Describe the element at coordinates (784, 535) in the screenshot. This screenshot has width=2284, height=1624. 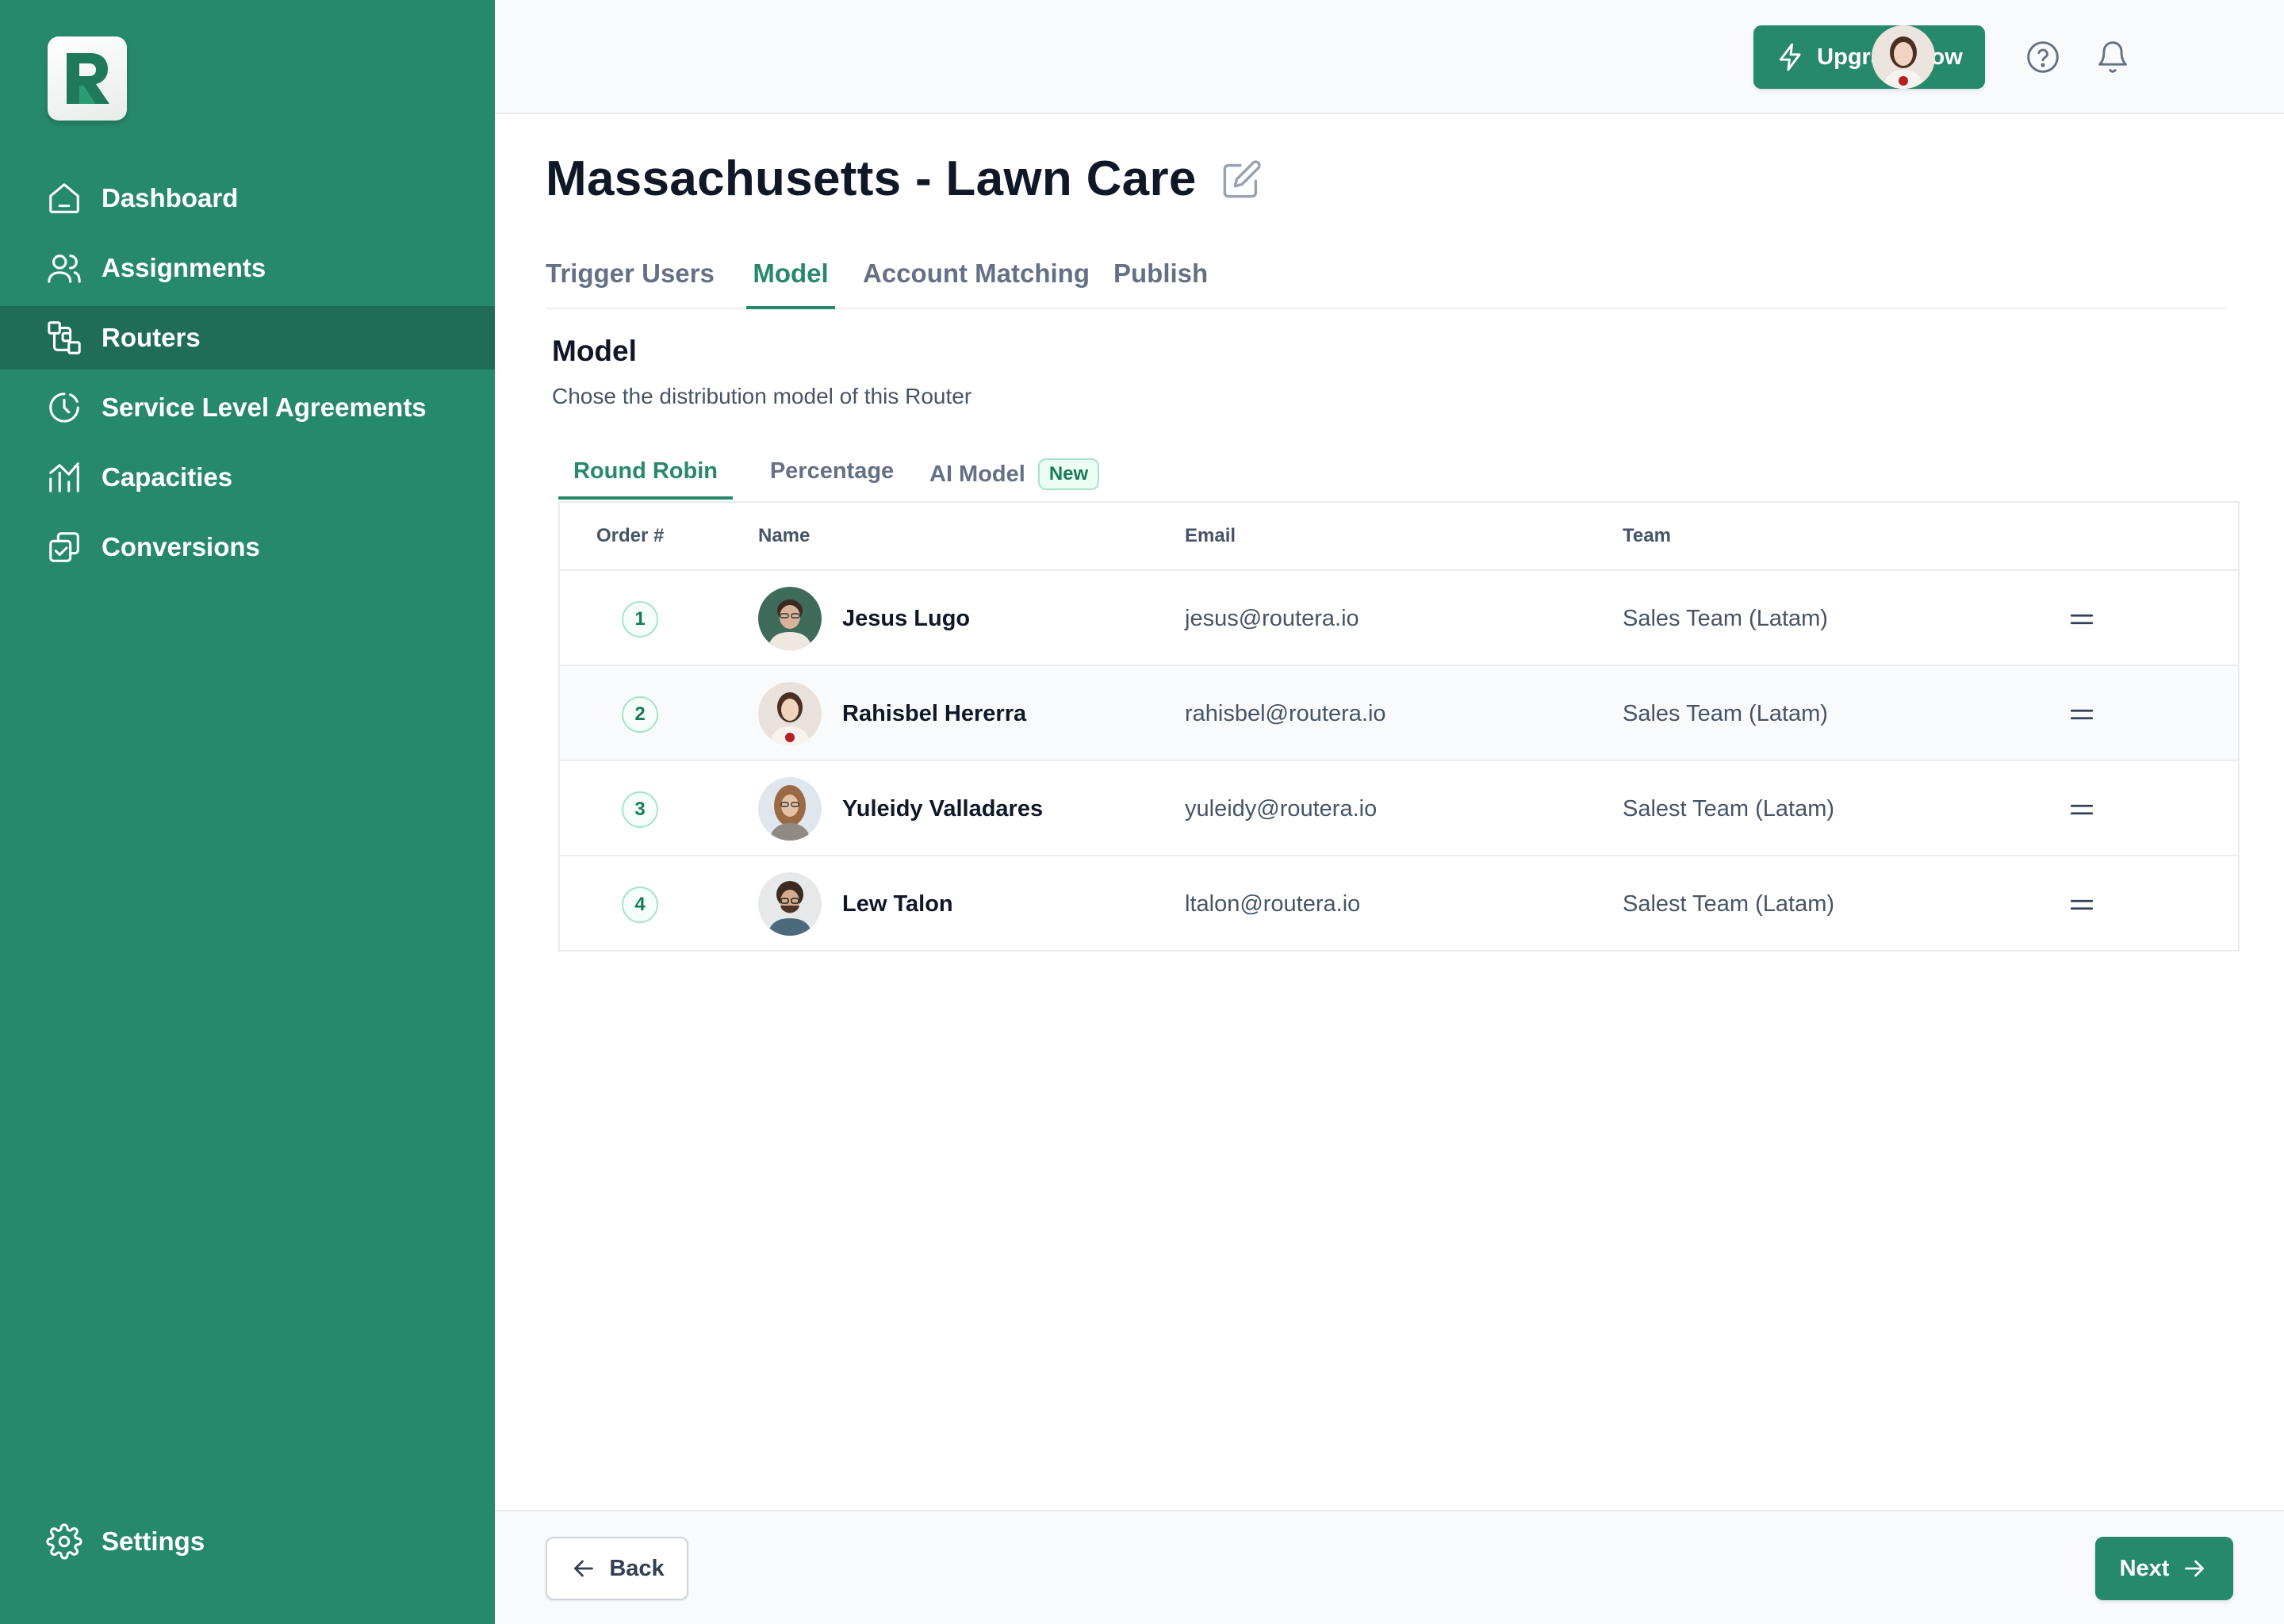
I see `header-name: Name` at that location.